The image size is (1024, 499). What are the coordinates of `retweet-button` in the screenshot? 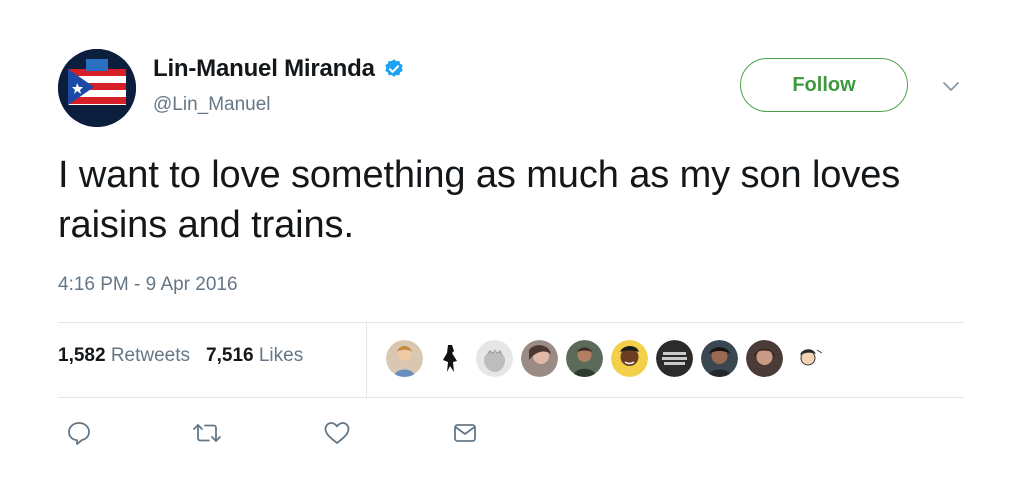 It's located at (207, 433).